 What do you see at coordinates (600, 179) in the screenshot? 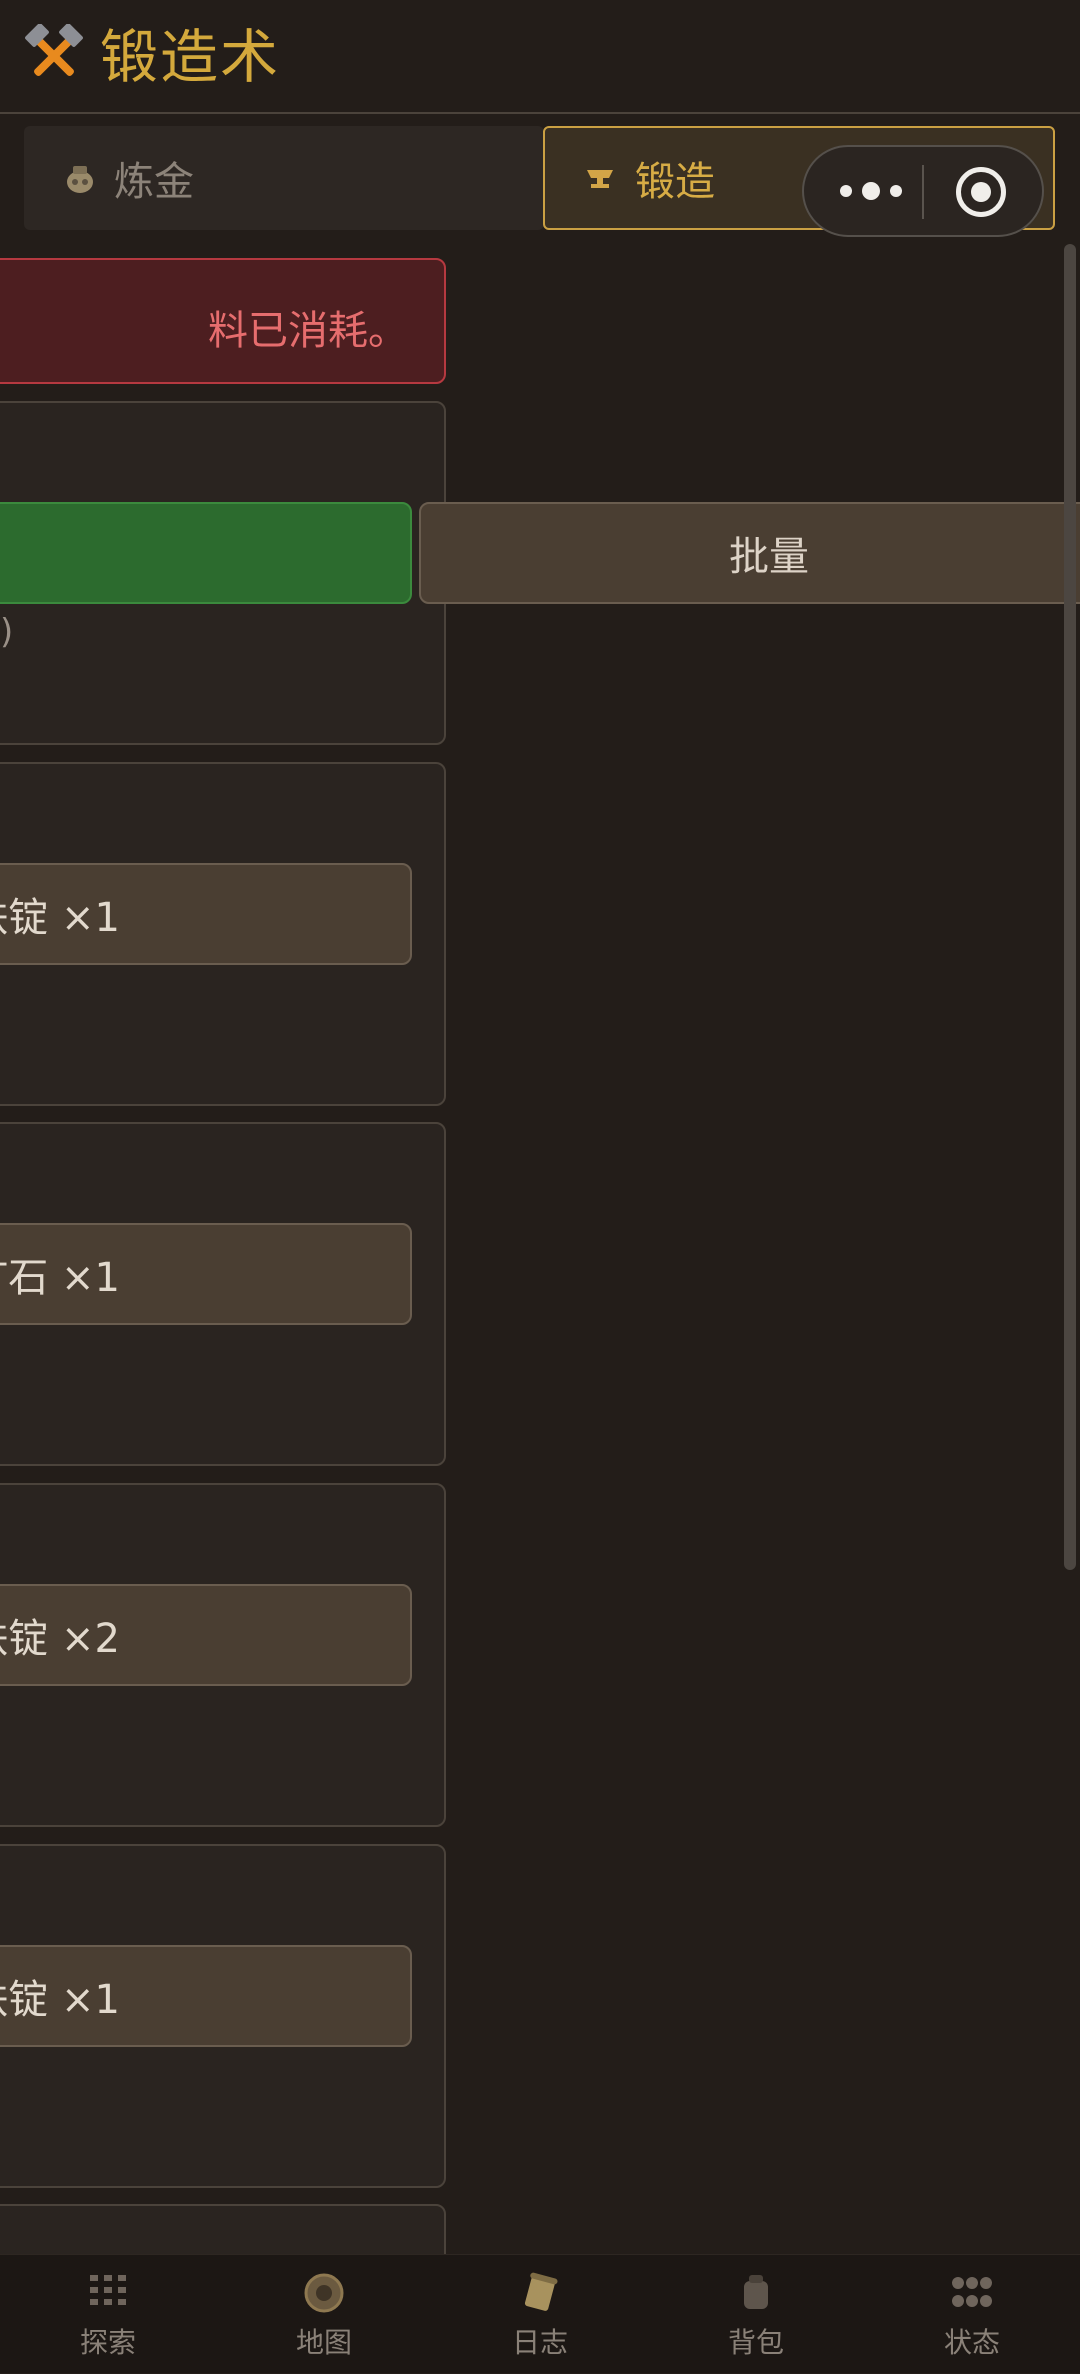
I see `anvil-icon` at bounding box center [600, 179].